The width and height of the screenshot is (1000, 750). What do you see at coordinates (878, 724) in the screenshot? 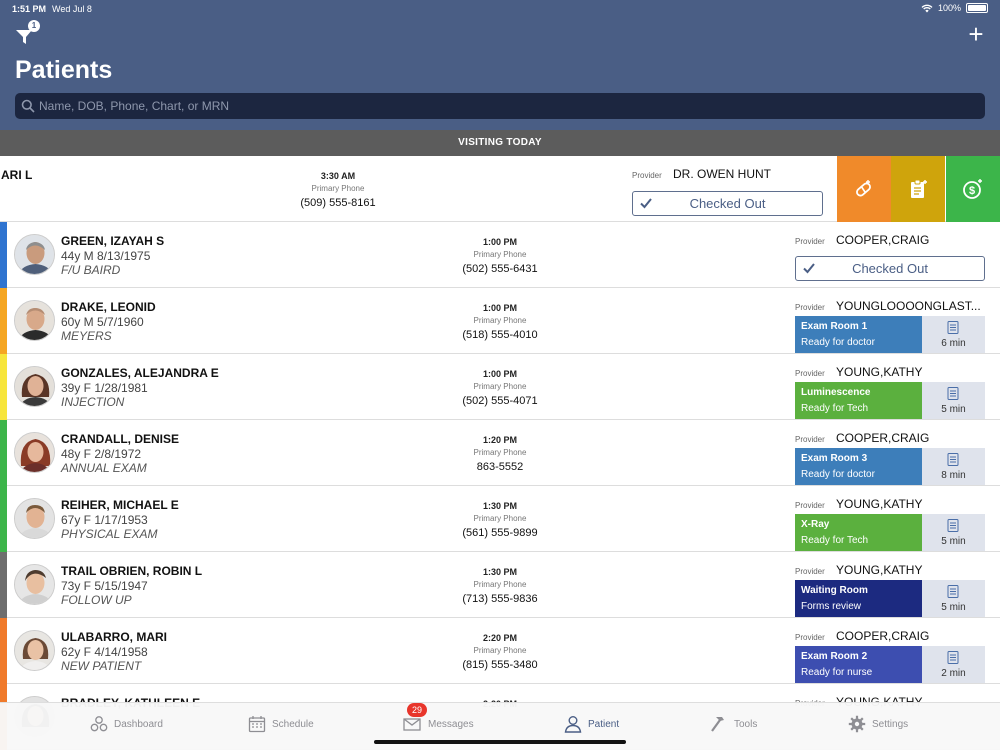
I see `tab-settings: Settings` at bounding box center [878, 724].